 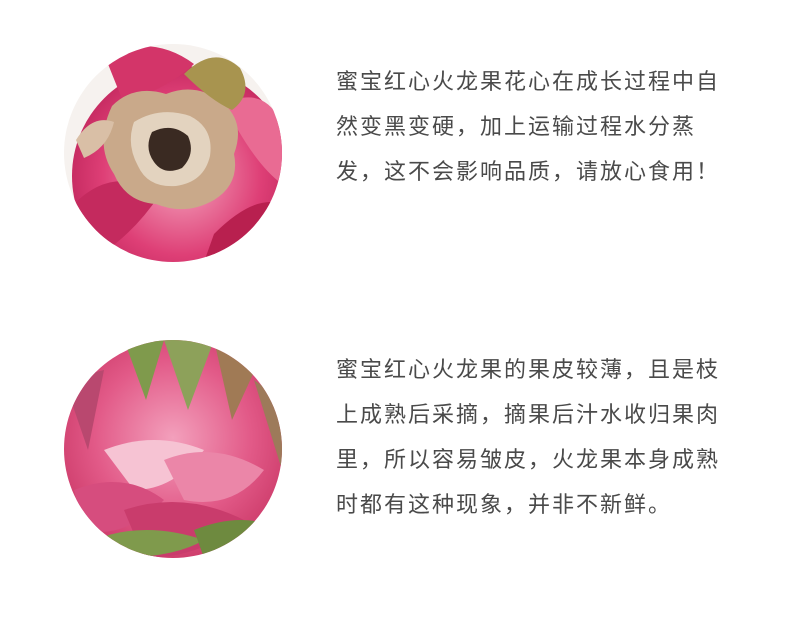 I want to click on dragon-fruit-skin-photo, so click(x=173, y=449).